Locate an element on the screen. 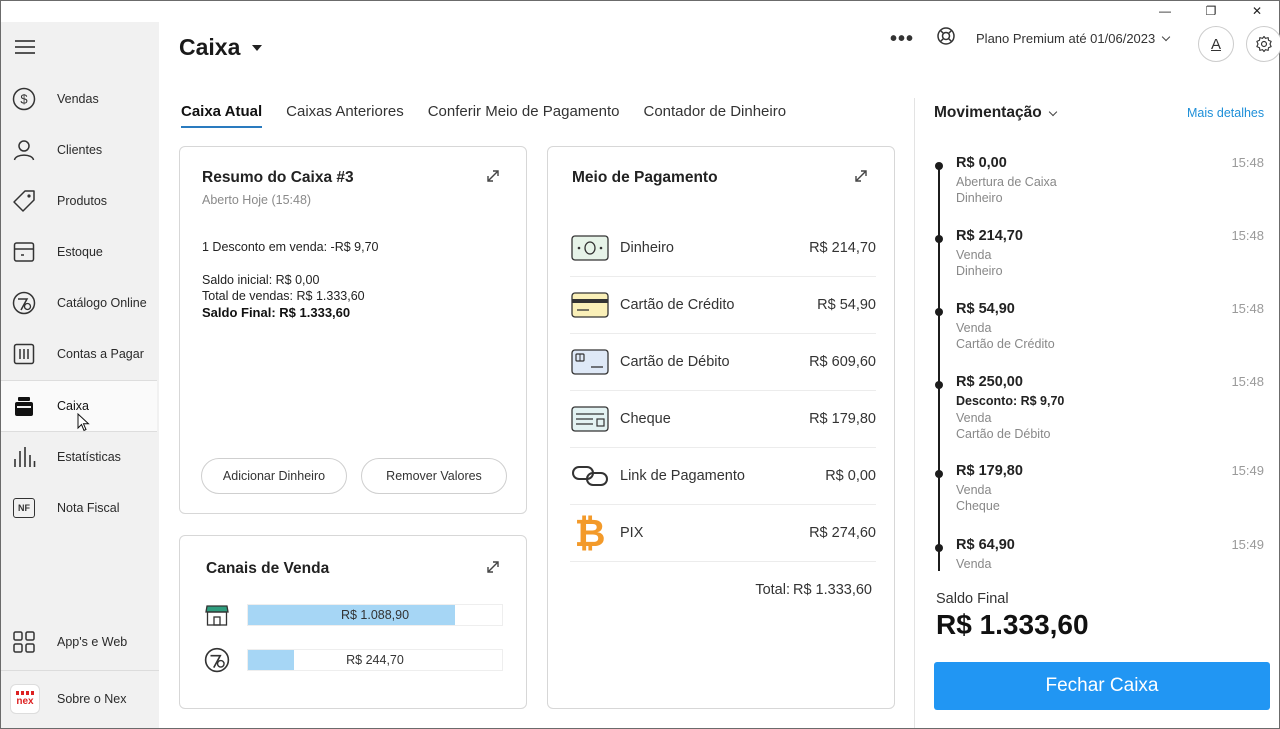 The image size is (1280, 729). remover-valores-button: Remover Valores is located at coordinates (434, 476).